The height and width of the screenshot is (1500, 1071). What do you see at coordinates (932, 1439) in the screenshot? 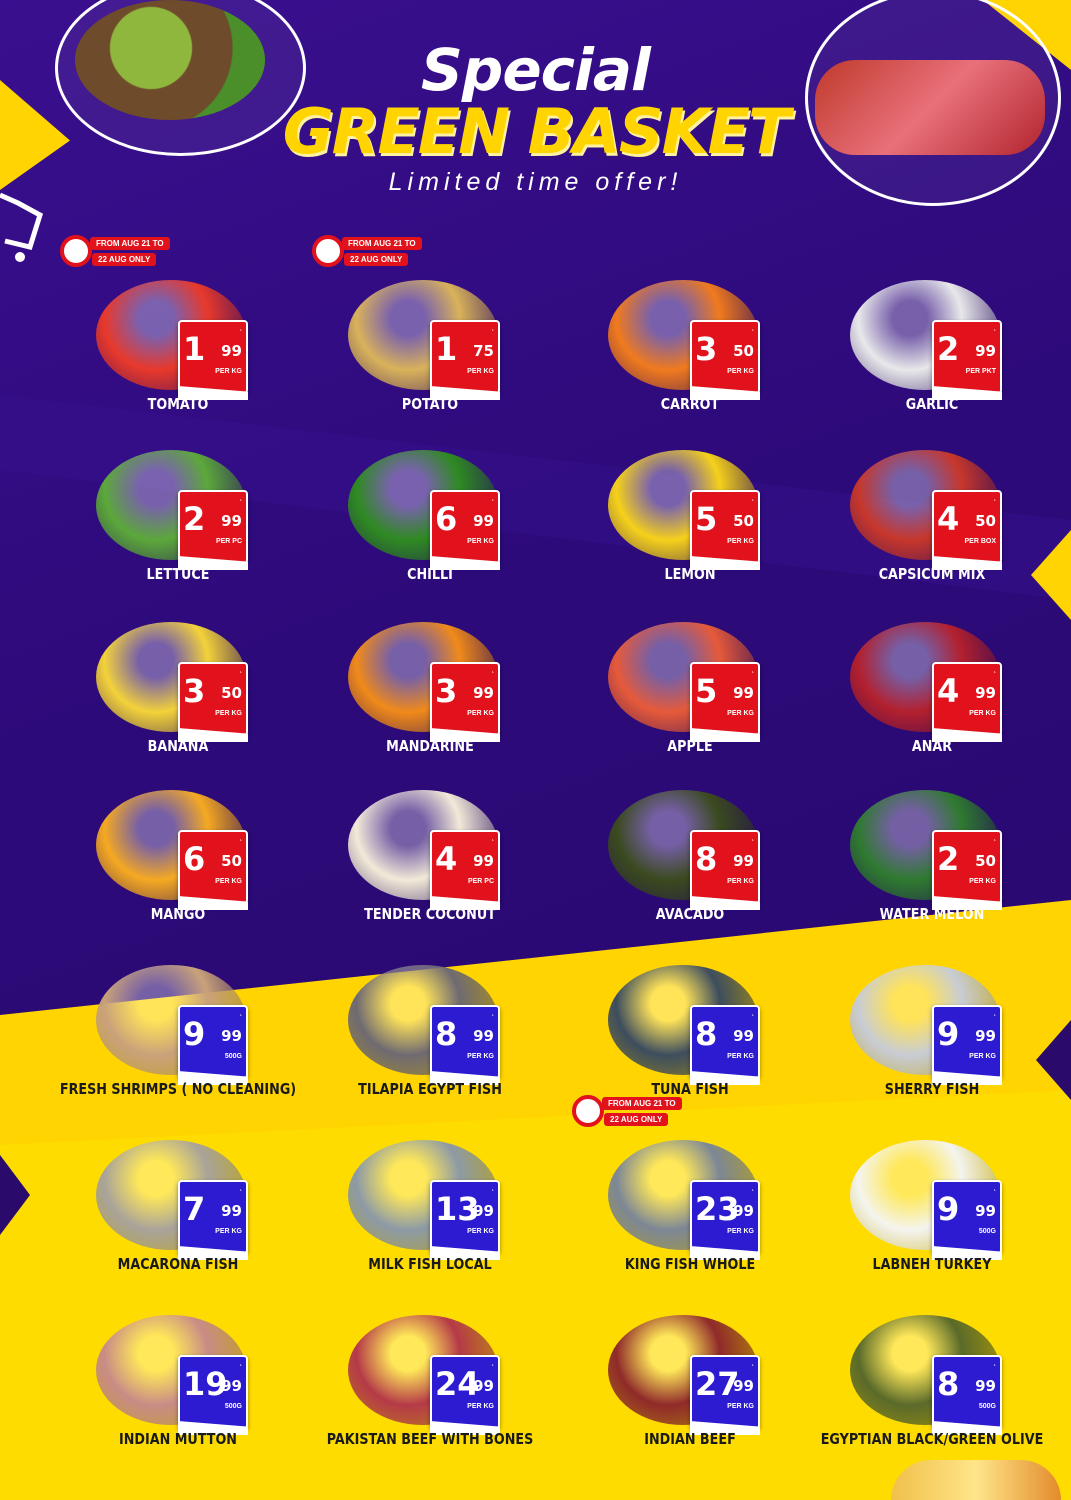
I see `product-name: EGYPTIAN BLACK/GREEN OLIVE` at bounding box center [932, 1439].